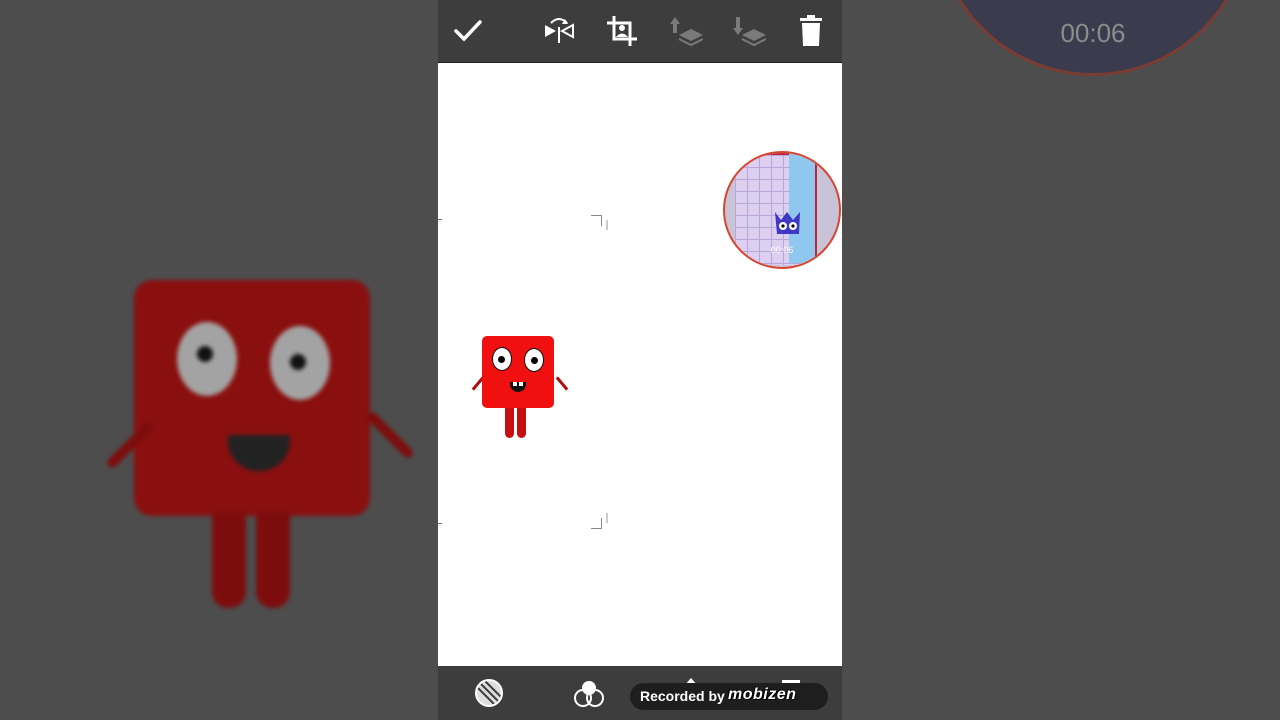  What do you see at coordinates (559, 31) in the screenshot?
I see `flip-icon` at bounding box center [559, 31].